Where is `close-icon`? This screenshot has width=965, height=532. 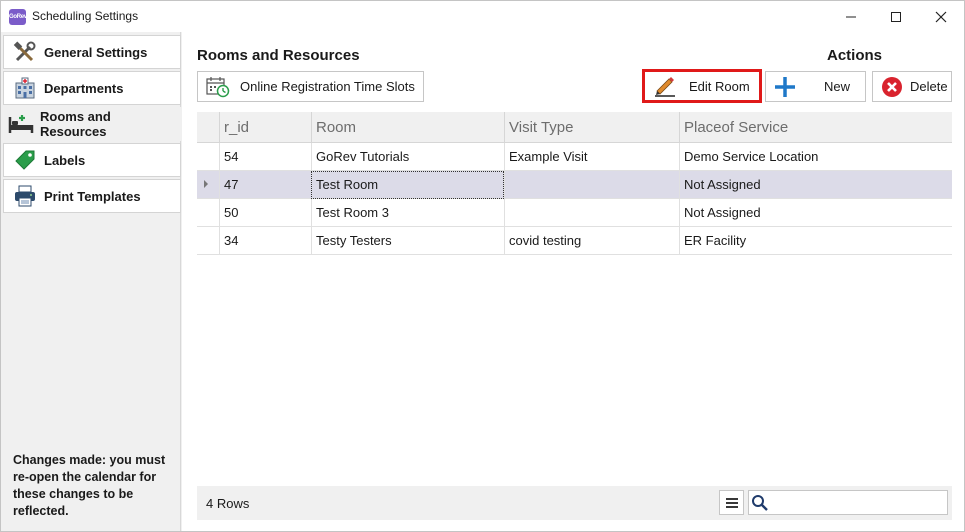
close-icon is located at coordinates (941, 16).